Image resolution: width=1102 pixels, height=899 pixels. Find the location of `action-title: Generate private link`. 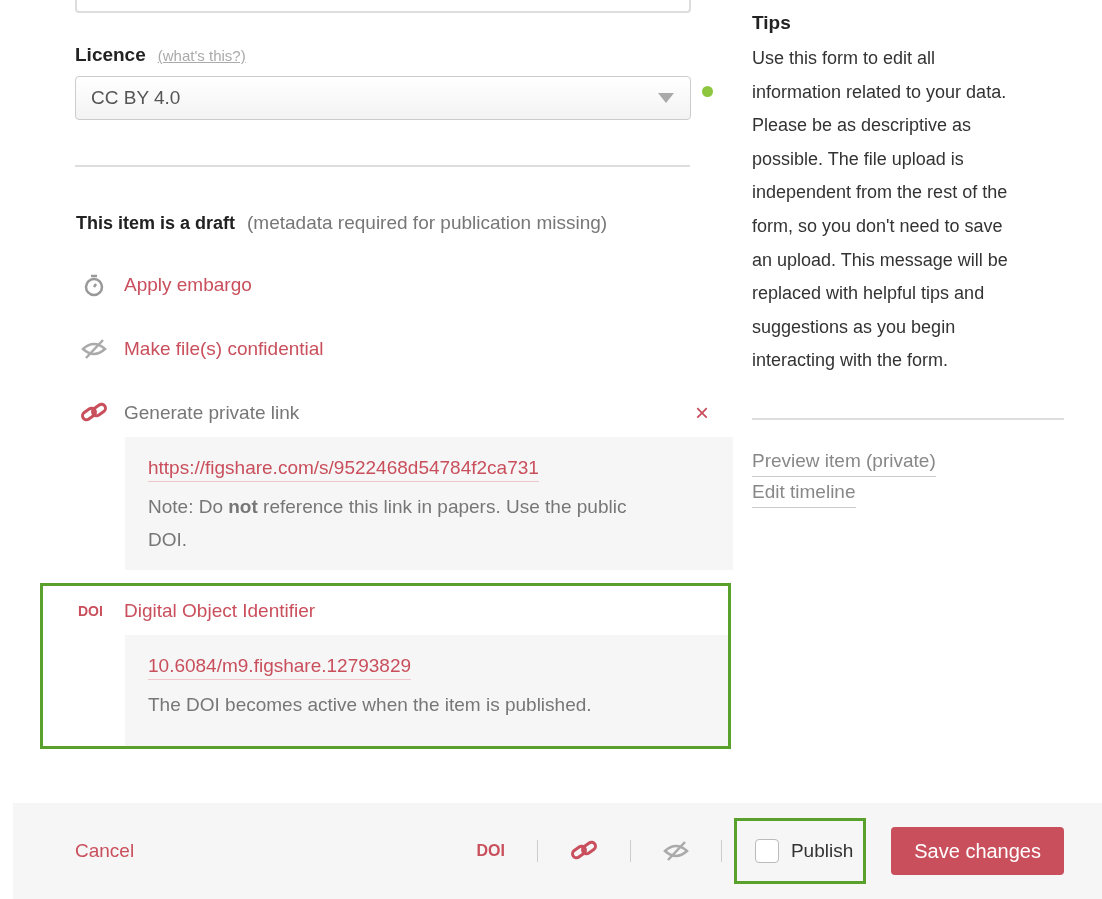

action-title: Generate private link is located at coordinates (212, 413).